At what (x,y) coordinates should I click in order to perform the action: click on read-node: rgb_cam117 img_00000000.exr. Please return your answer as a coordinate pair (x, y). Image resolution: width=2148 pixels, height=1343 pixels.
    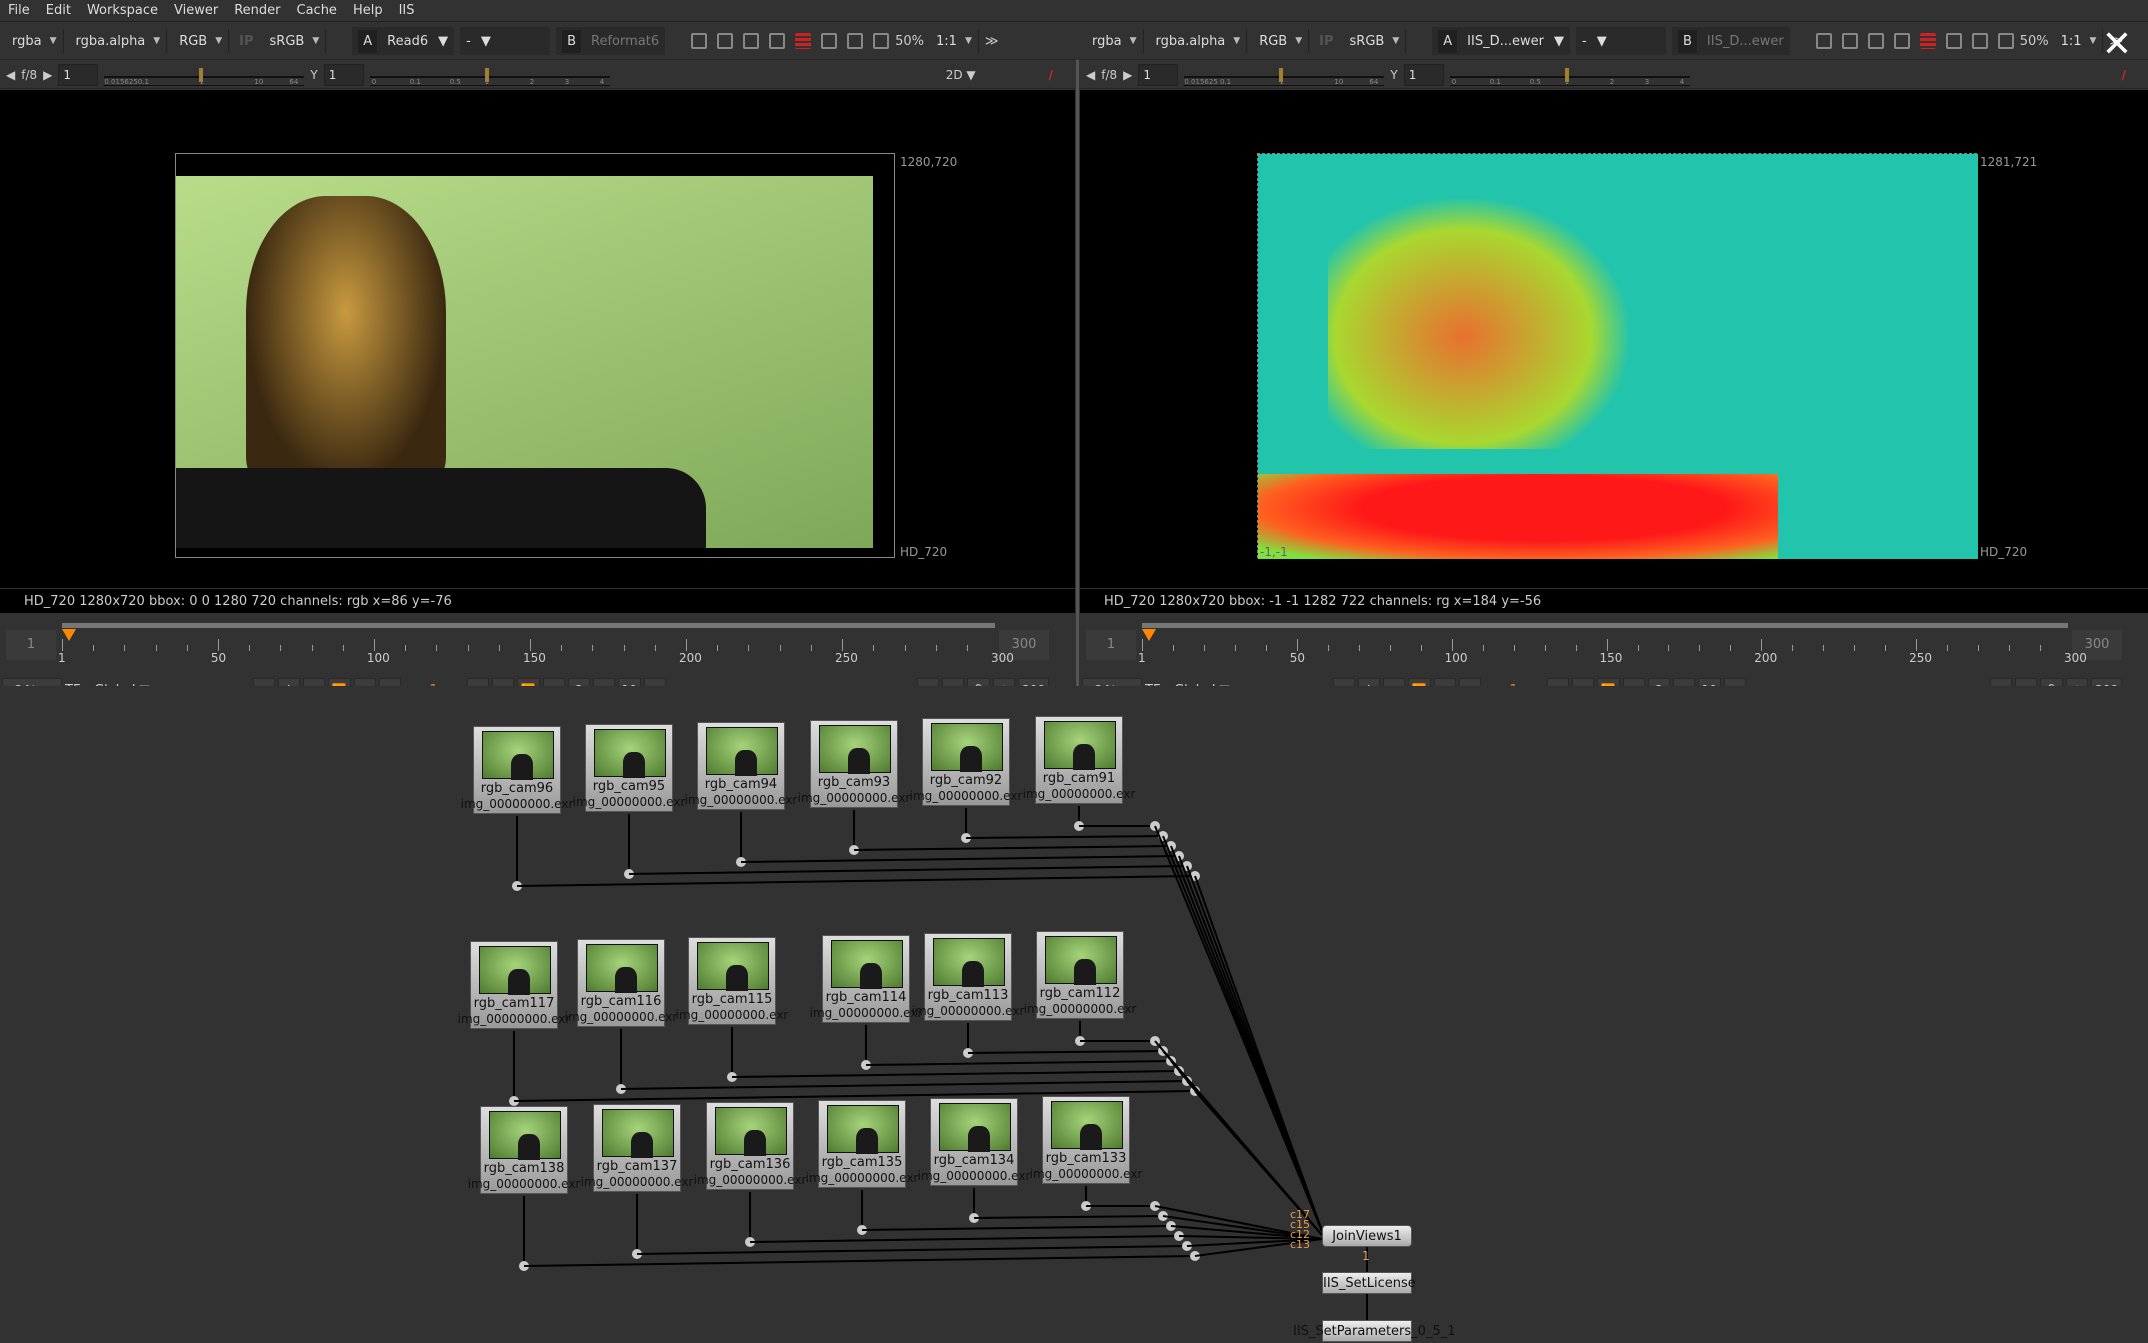
    Looking at the image, I should click on (514, 985).